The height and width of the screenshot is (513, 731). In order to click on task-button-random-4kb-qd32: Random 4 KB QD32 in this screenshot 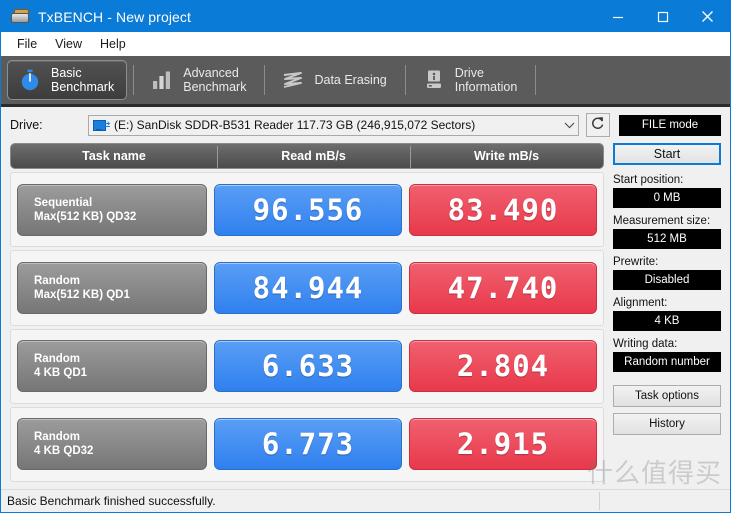, I will do `click(112, 444)`.